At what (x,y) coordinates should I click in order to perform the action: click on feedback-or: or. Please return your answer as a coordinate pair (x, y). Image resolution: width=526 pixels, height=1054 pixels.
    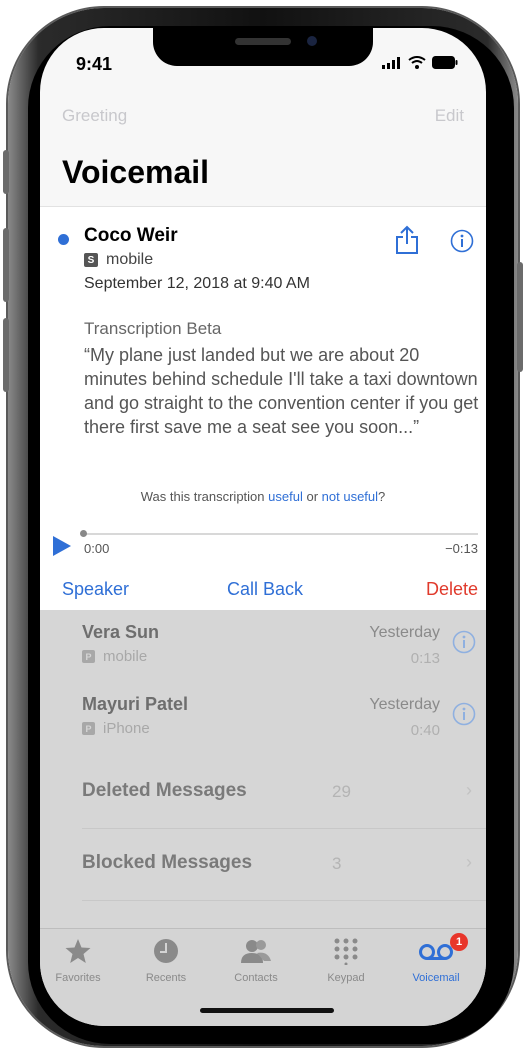
    Looking at the image, I should click on (312, 496).